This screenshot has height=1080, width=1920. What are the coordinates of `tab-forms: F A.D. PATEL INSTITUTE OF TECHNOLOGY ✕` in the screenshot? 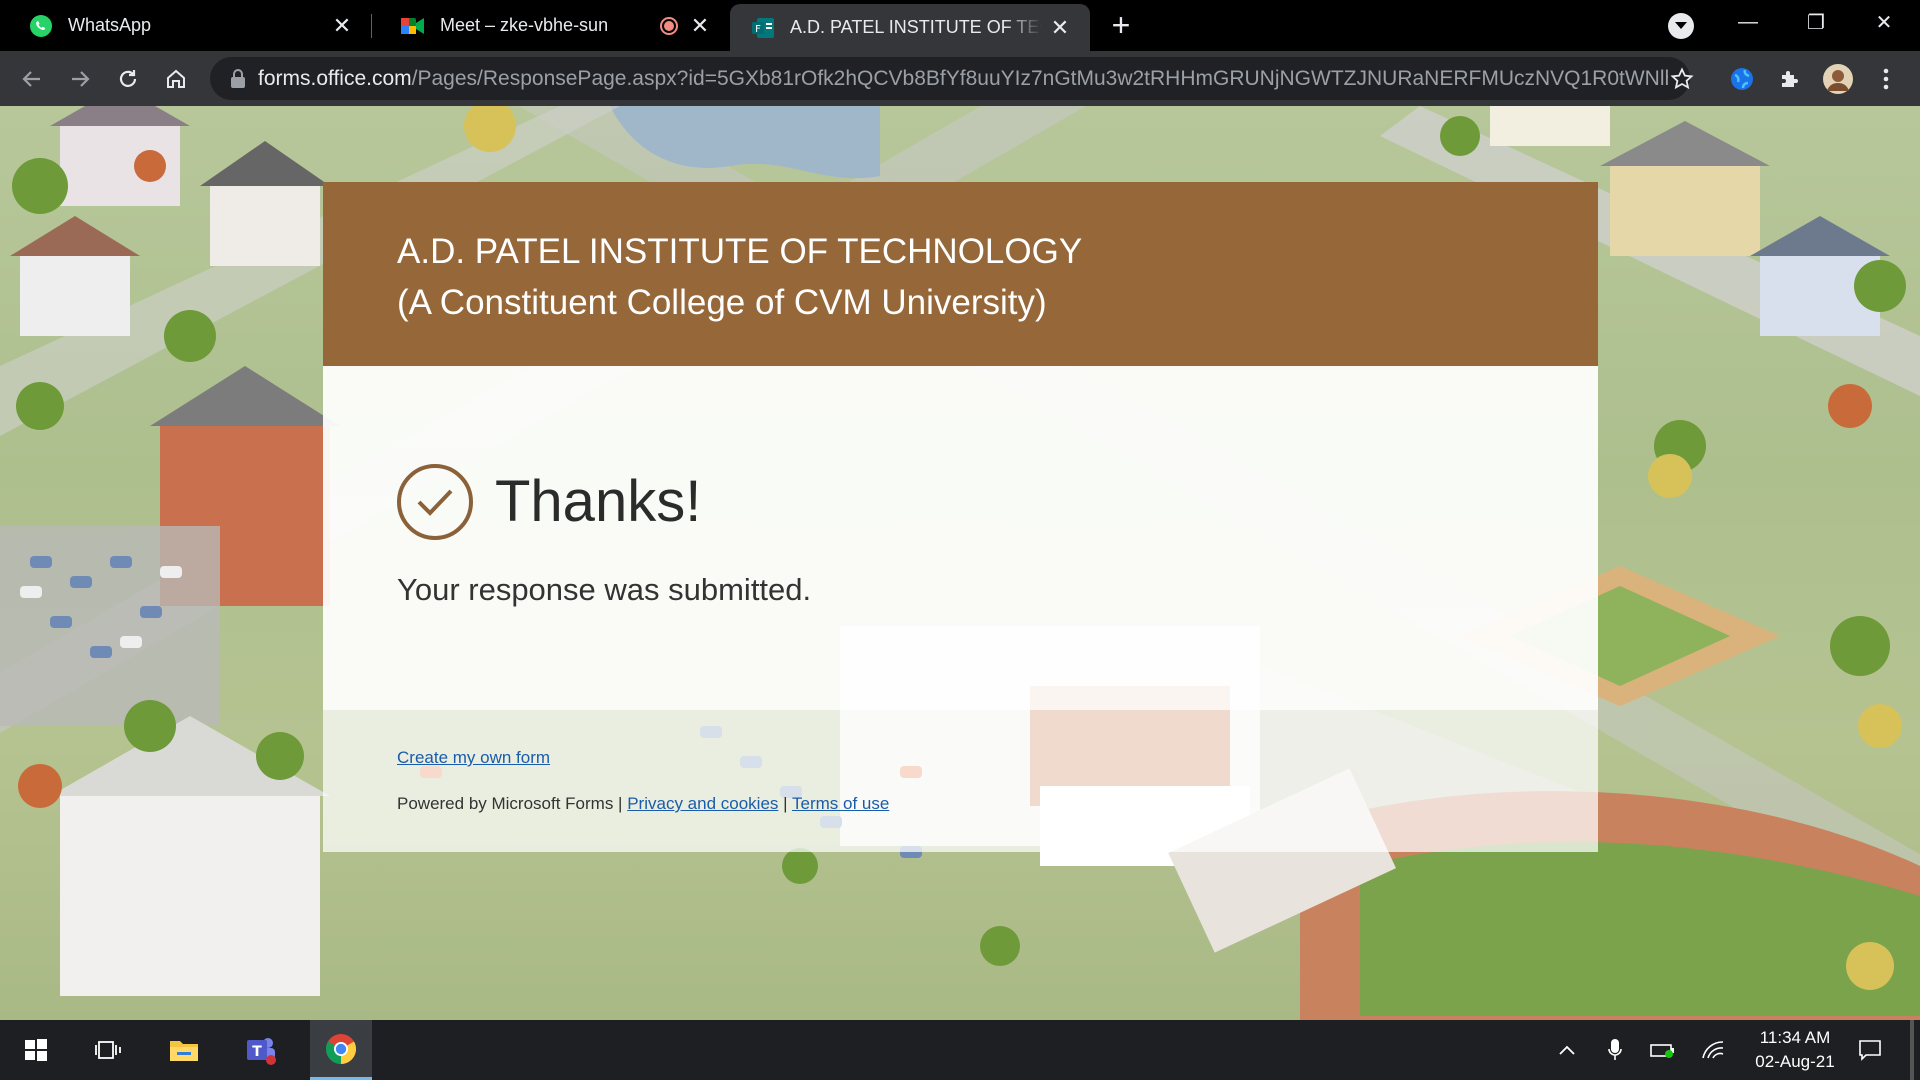 It's located at (910, 27).